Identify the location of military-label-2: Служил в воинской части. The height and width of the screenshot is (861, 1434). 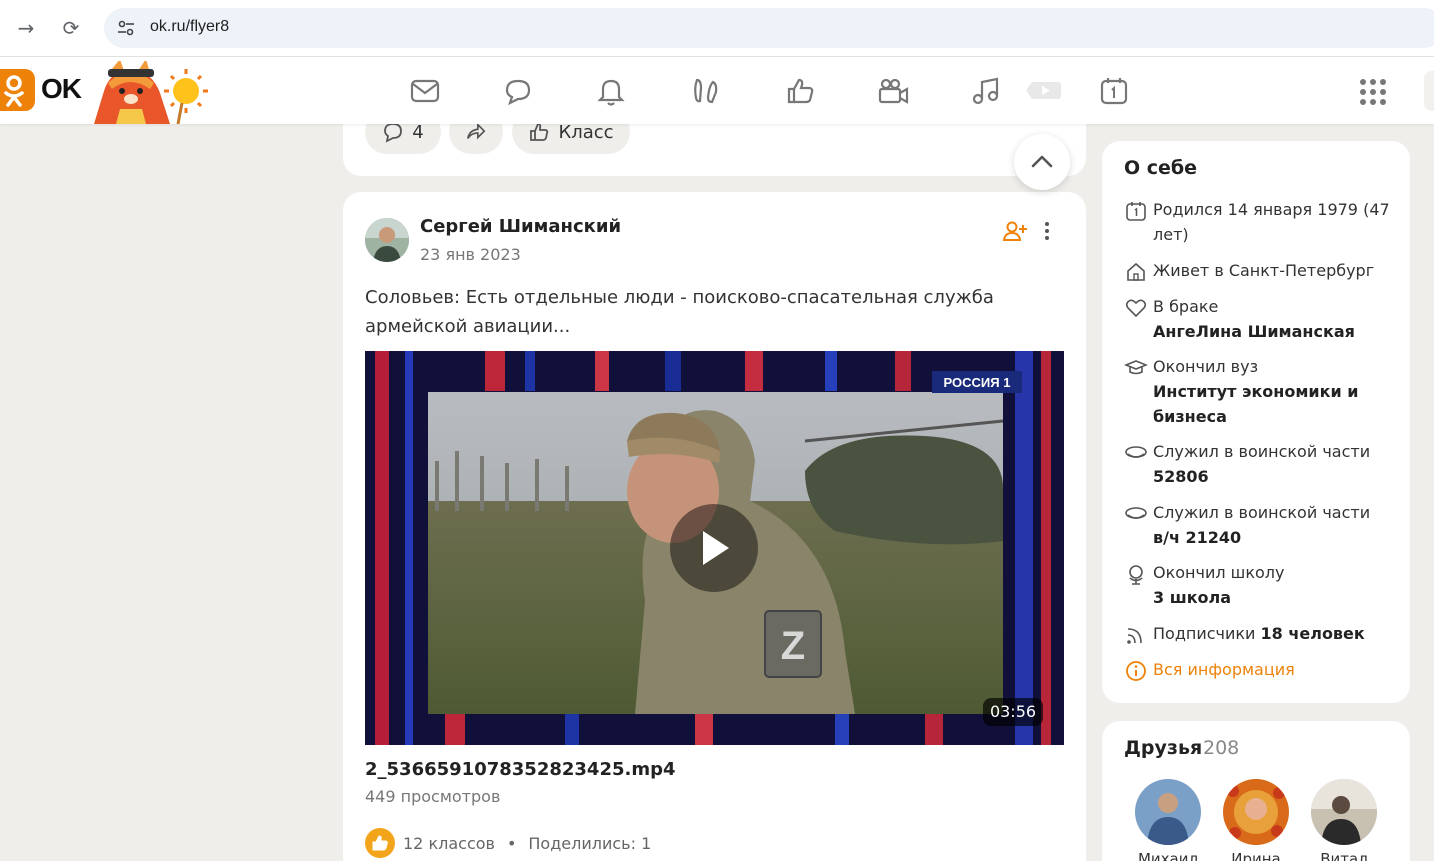
(1262, 512).